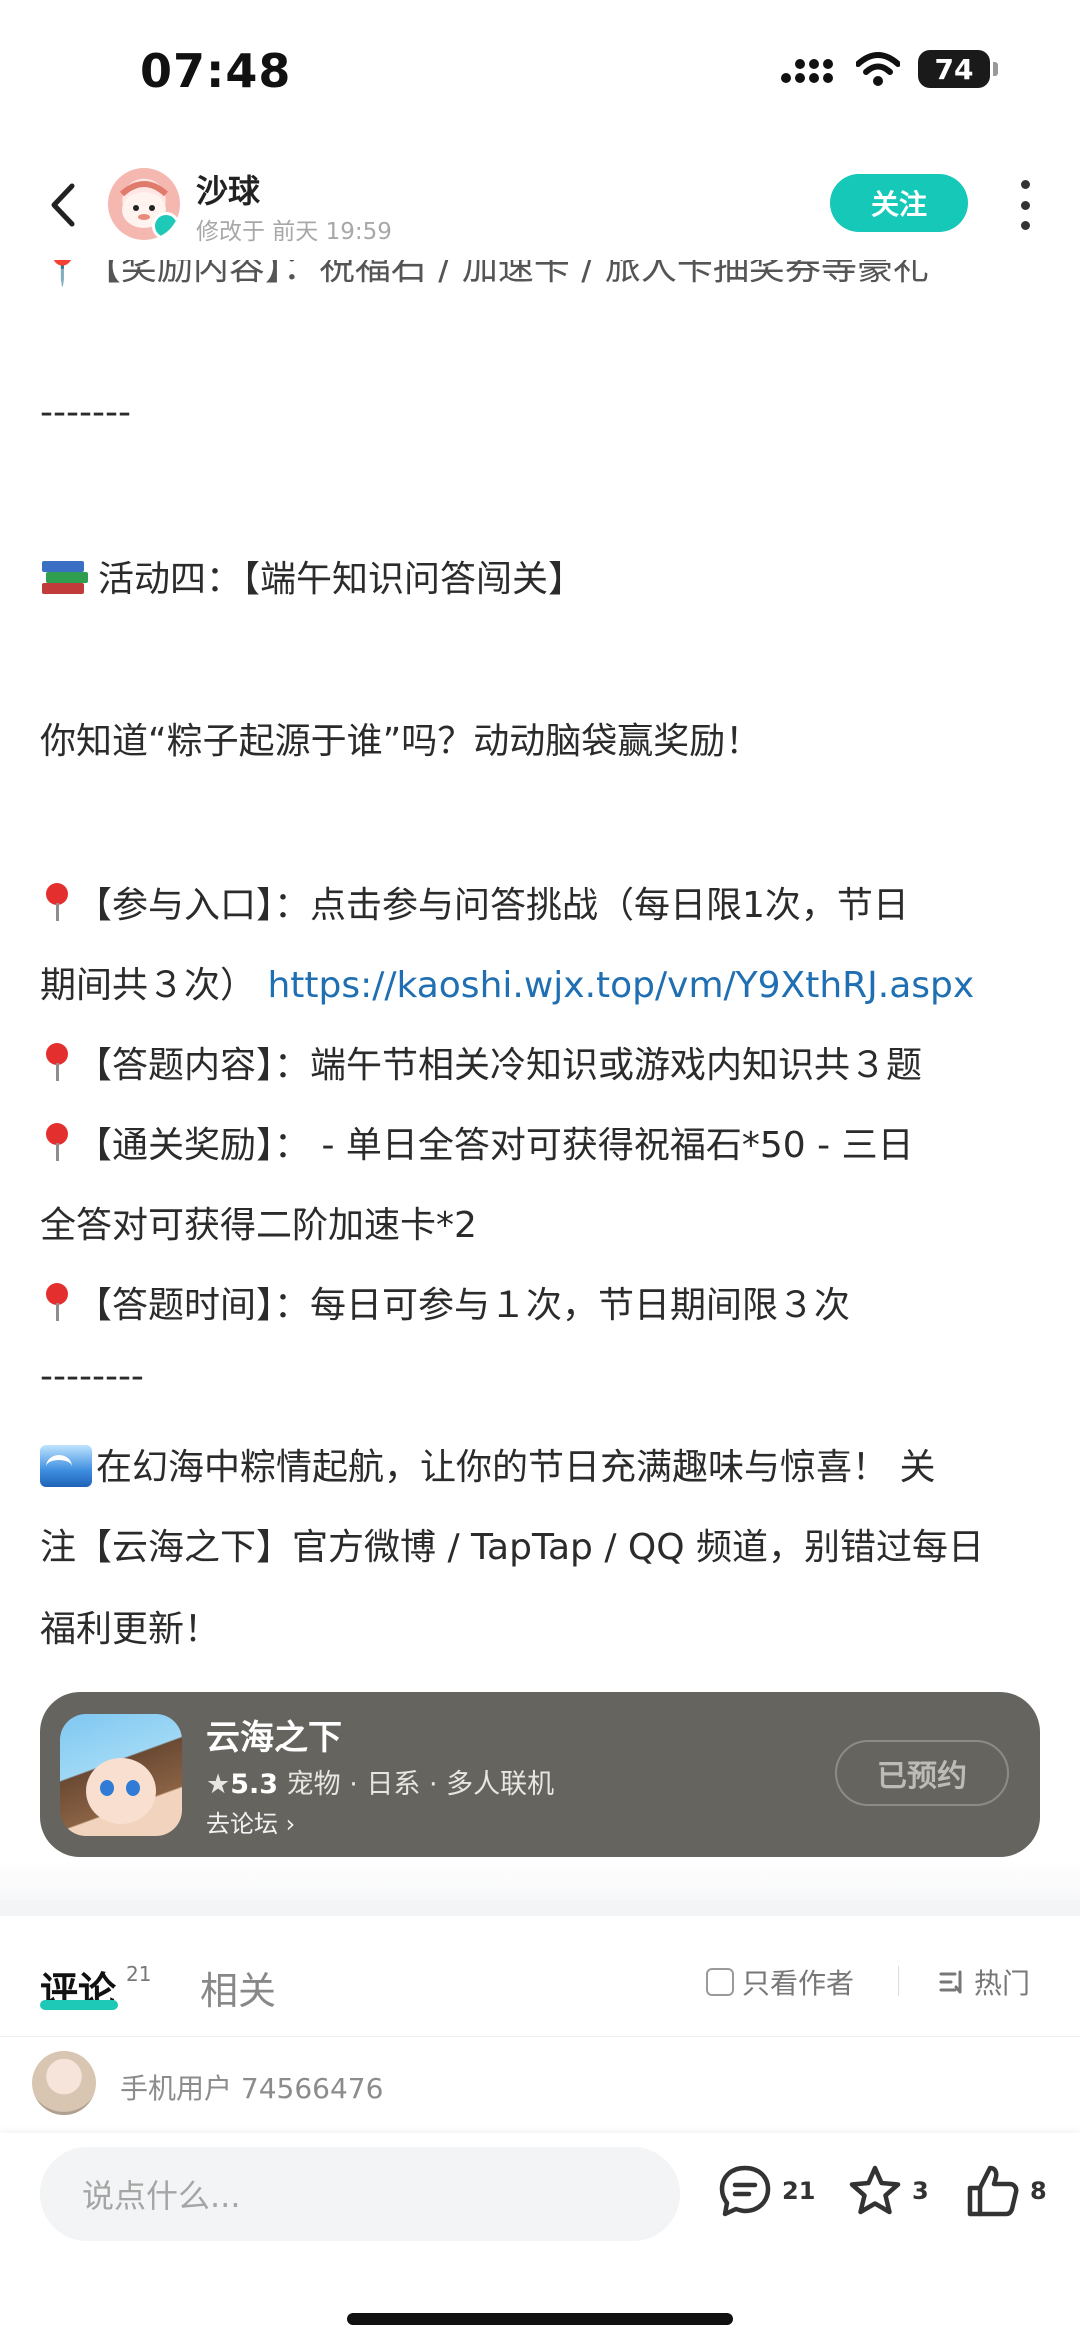  What do you see at coordinates (254, 1784) in the screenshot?
I see `game-score: 5.3` at bounding box center [254, 1784].